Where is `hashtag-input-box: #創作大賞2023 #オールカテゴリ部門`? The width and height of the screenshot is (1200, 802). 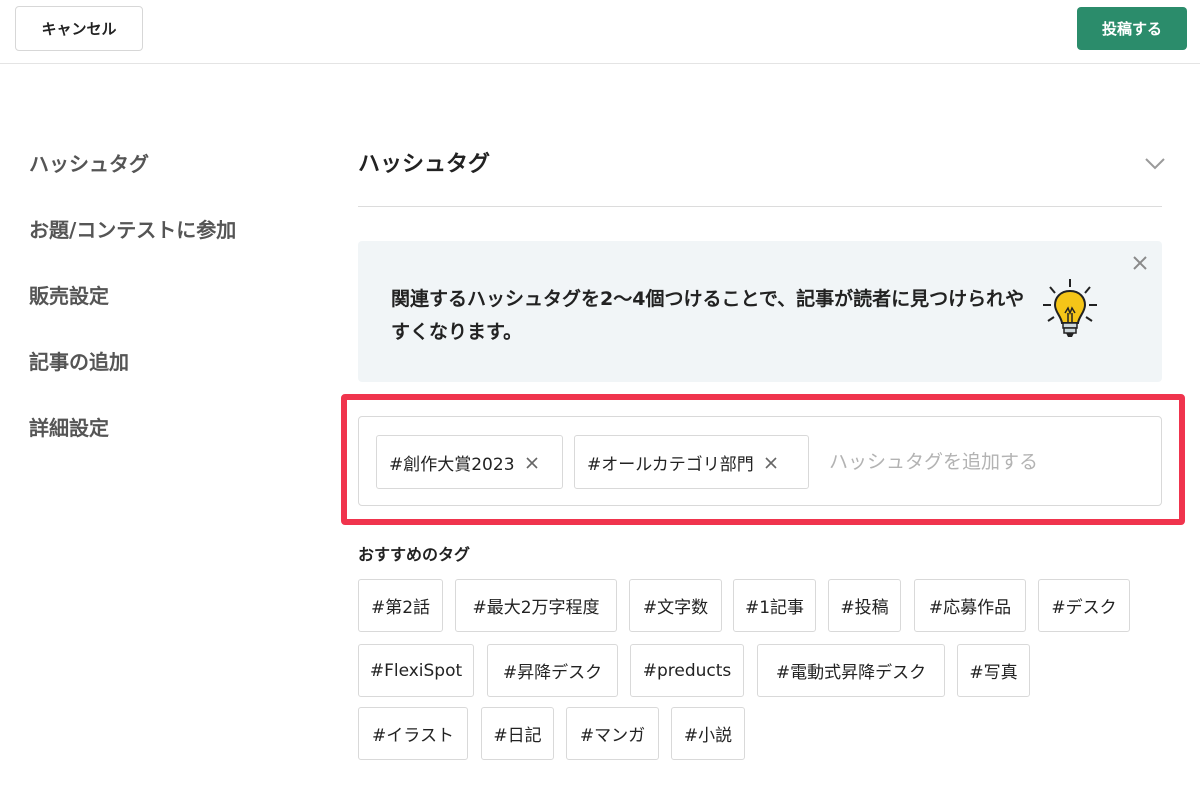 hashtag-input-box: #創作大賞2023 #オールカテゴリ部門 is located at coordinates (760, 461).